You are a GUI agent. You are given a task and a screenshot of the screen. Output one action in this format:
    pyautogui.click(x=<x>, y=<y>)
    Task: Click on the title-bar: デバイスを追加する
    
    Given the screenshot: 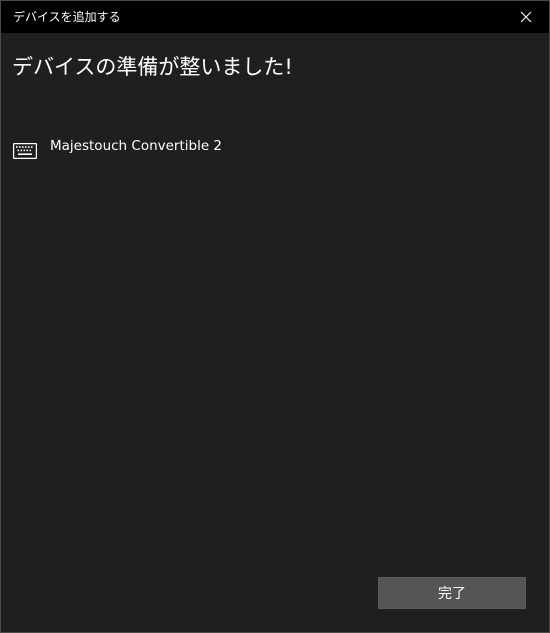 What is the action you would take?
    pyautogui.click(x=275, y=17)
    